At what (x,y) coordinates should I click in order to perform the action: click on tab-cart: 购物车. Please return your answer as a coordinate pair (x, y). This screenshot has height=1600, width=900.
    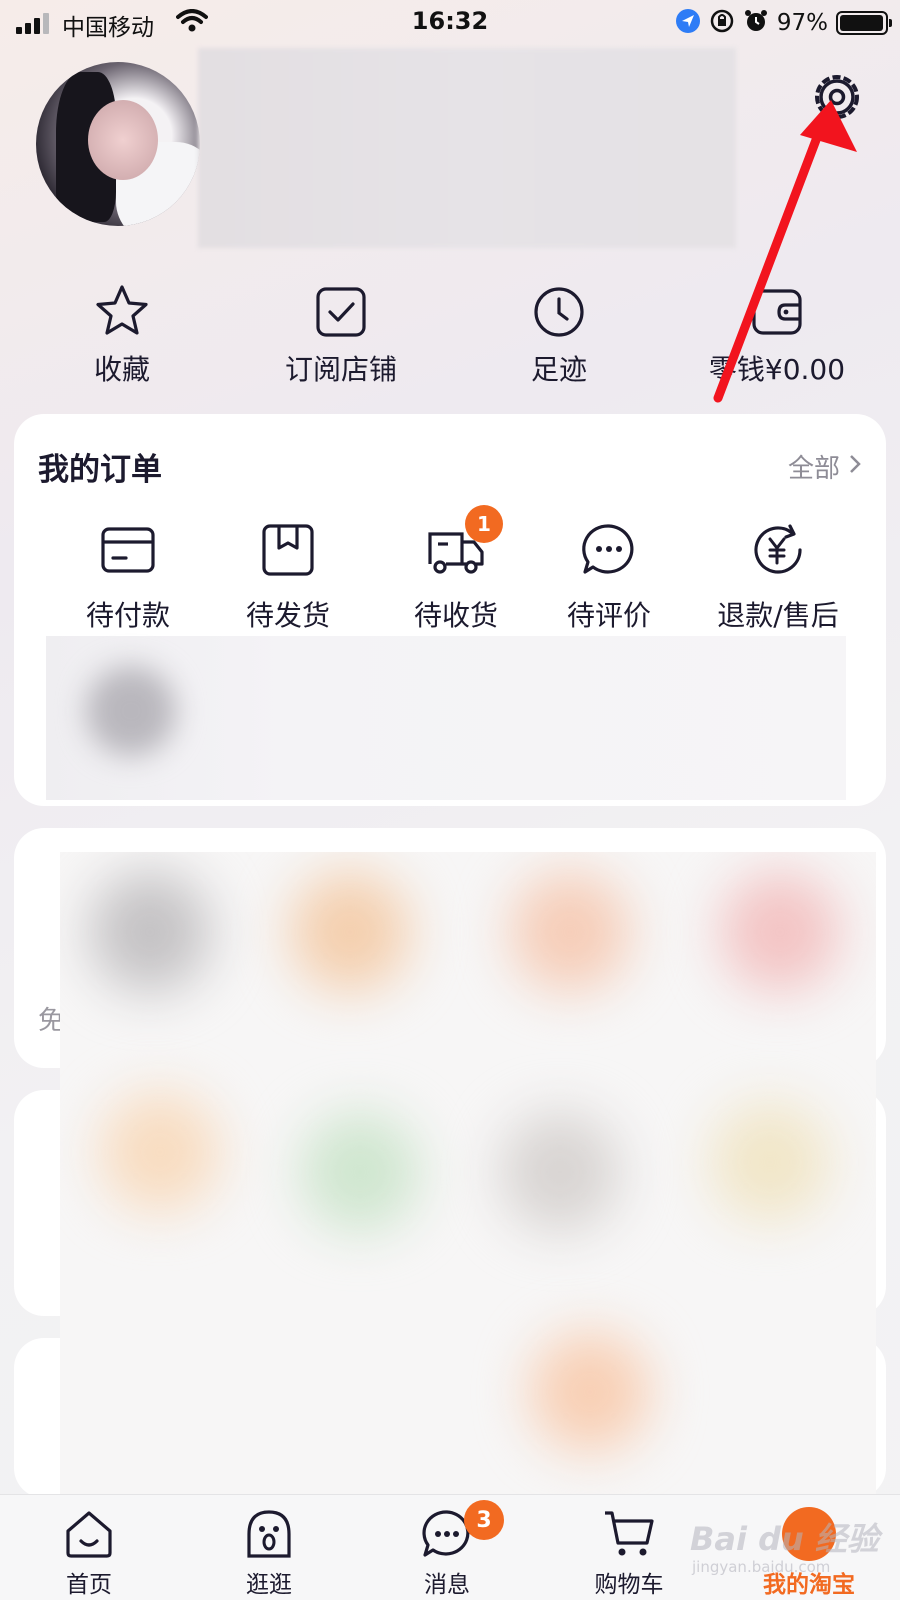
    Looking at the image, I should click on (629, 1553).